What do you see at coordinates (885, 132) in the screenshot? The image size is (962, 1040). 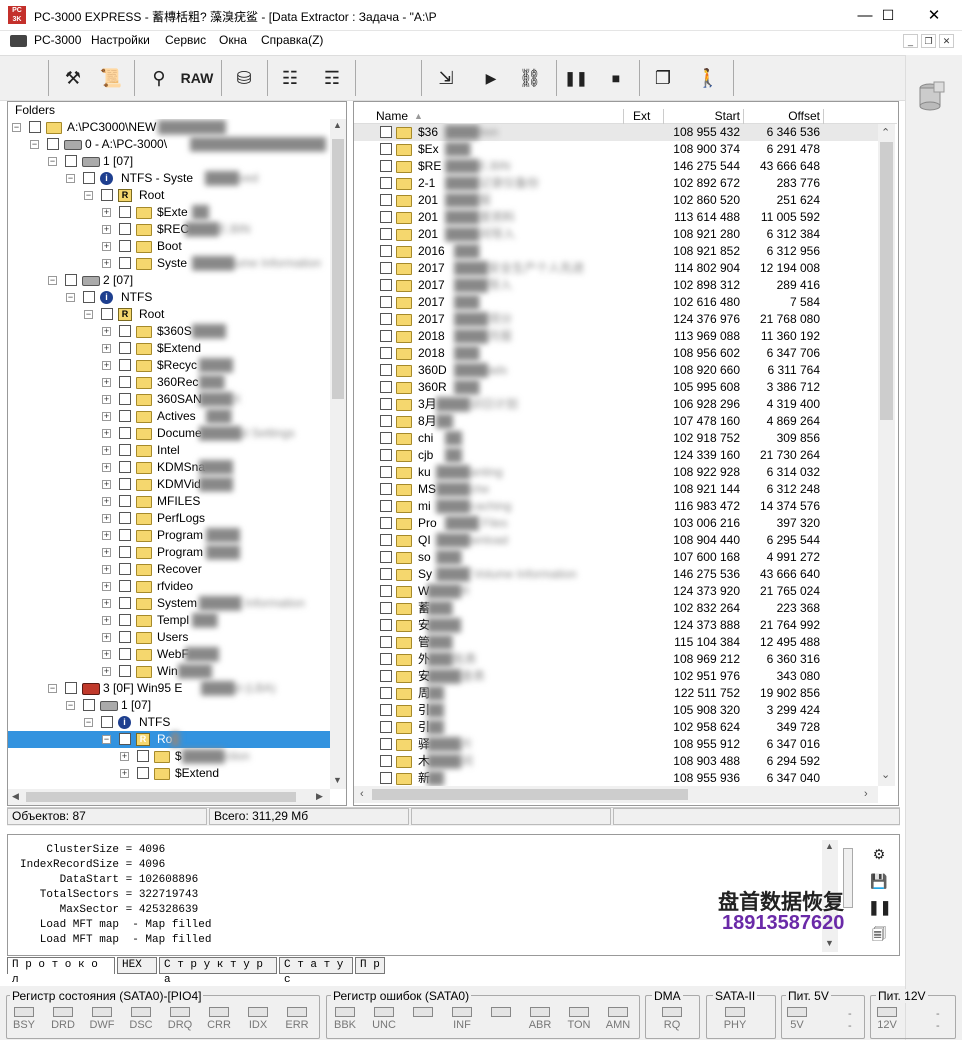 I see `scroll-up-arrow: ⌃` at bounding box center [885, 132].